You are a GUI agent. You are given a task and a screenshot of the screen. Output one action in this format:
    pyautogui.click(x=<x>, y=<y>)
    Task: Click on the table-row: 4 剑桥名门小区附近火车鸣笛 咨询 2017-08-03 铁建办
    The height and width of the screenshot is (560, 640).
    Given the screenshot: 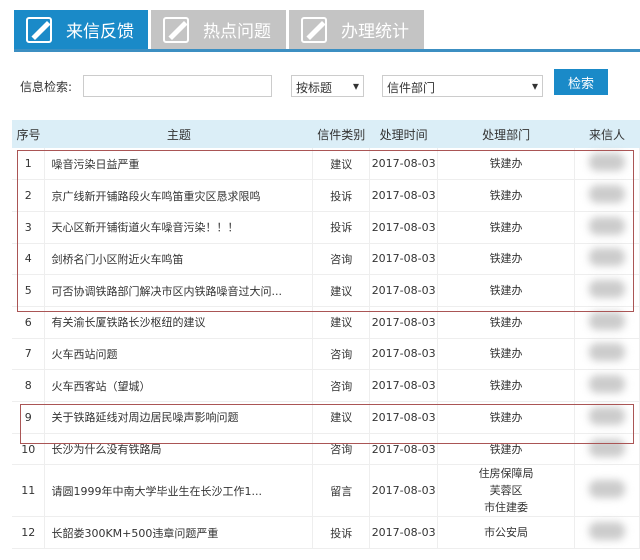 What is the action you would take?
    pyautogui.click(x=326, y=259)
    